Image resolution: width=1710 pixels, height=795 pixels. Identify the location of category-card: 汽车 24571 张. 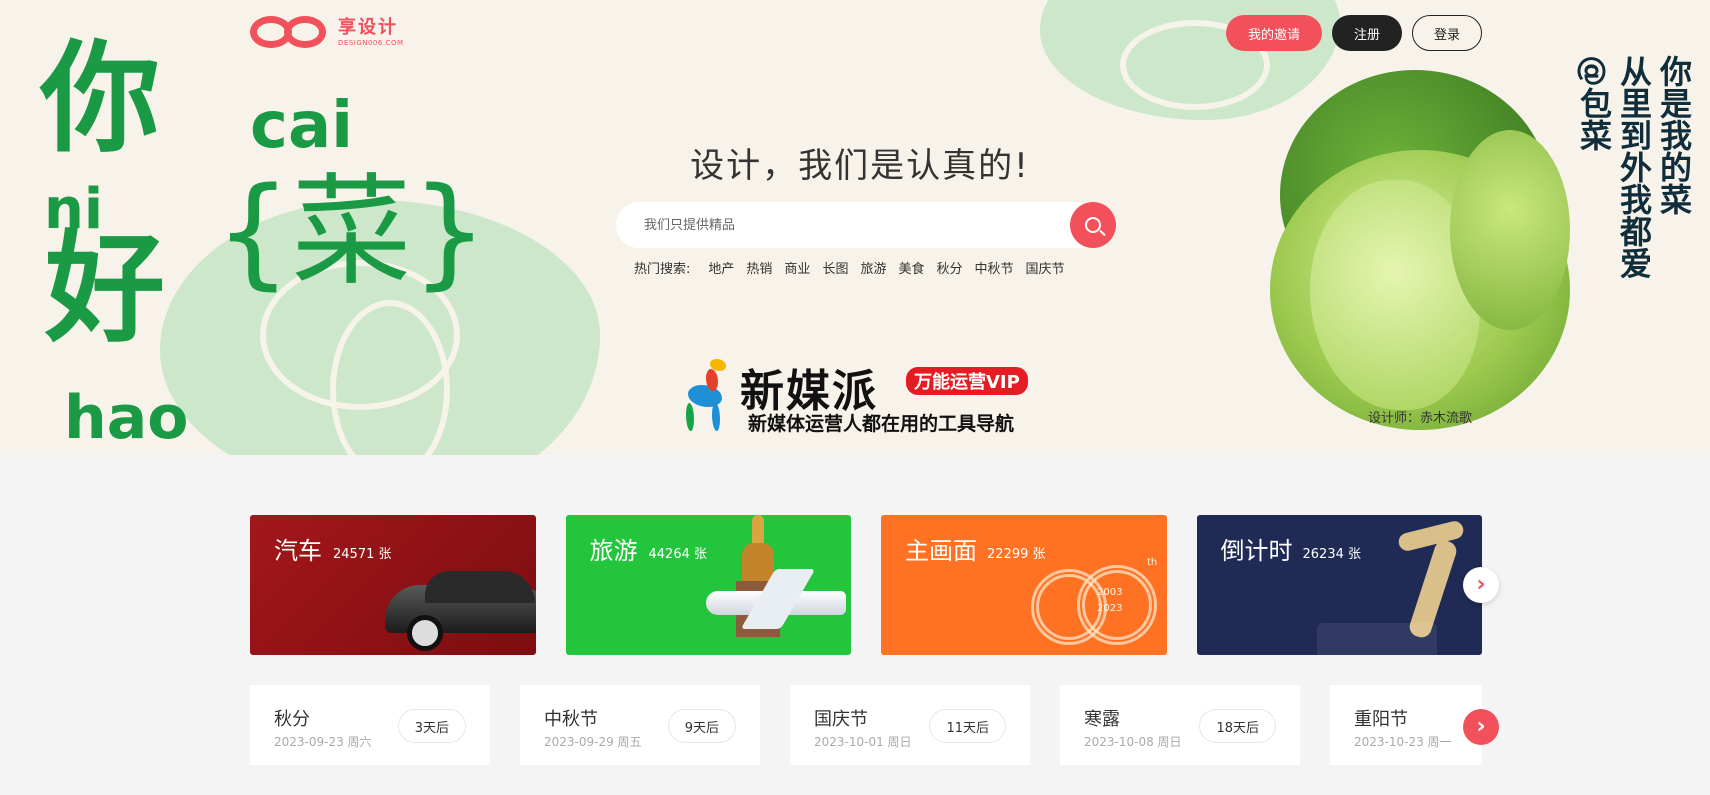
(393, 585).